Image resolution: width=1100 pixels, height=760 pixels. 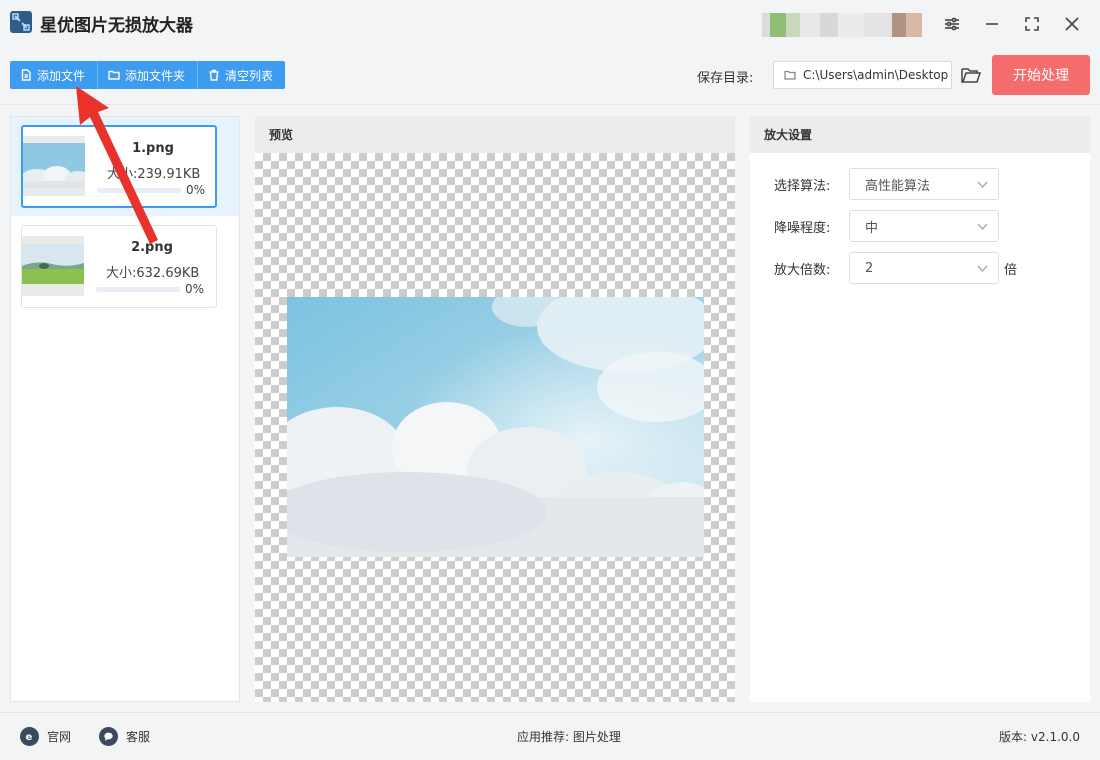 What do you see at coordinates (569, 736) in the screenshot?
I see `app-recommend-link: 应用推荐: 图片处理` at bounding box center [569, 736].